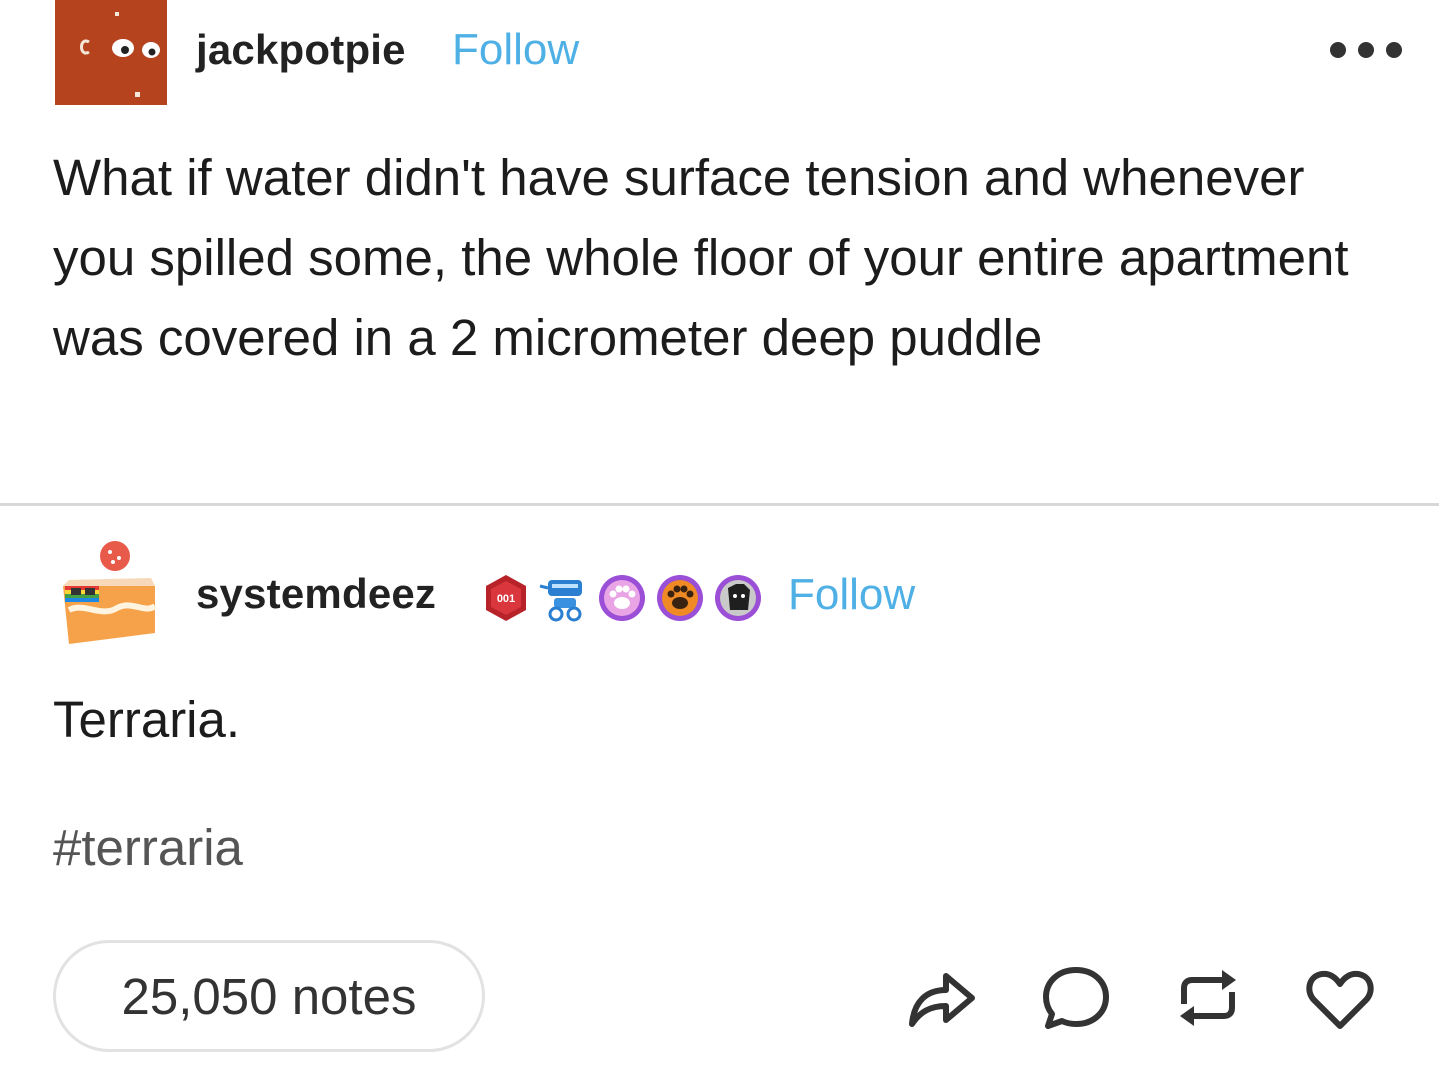  I want to click on notes-button: 25,050 notes, so click(269, 996).